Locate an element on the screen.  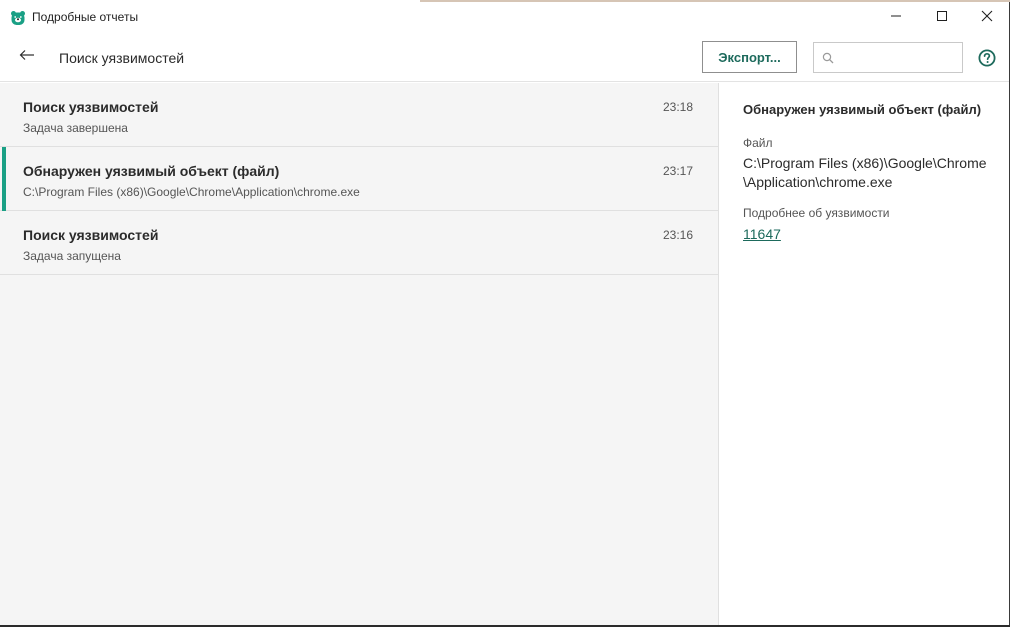
minimize-icon is located at coordinates (896, 18).